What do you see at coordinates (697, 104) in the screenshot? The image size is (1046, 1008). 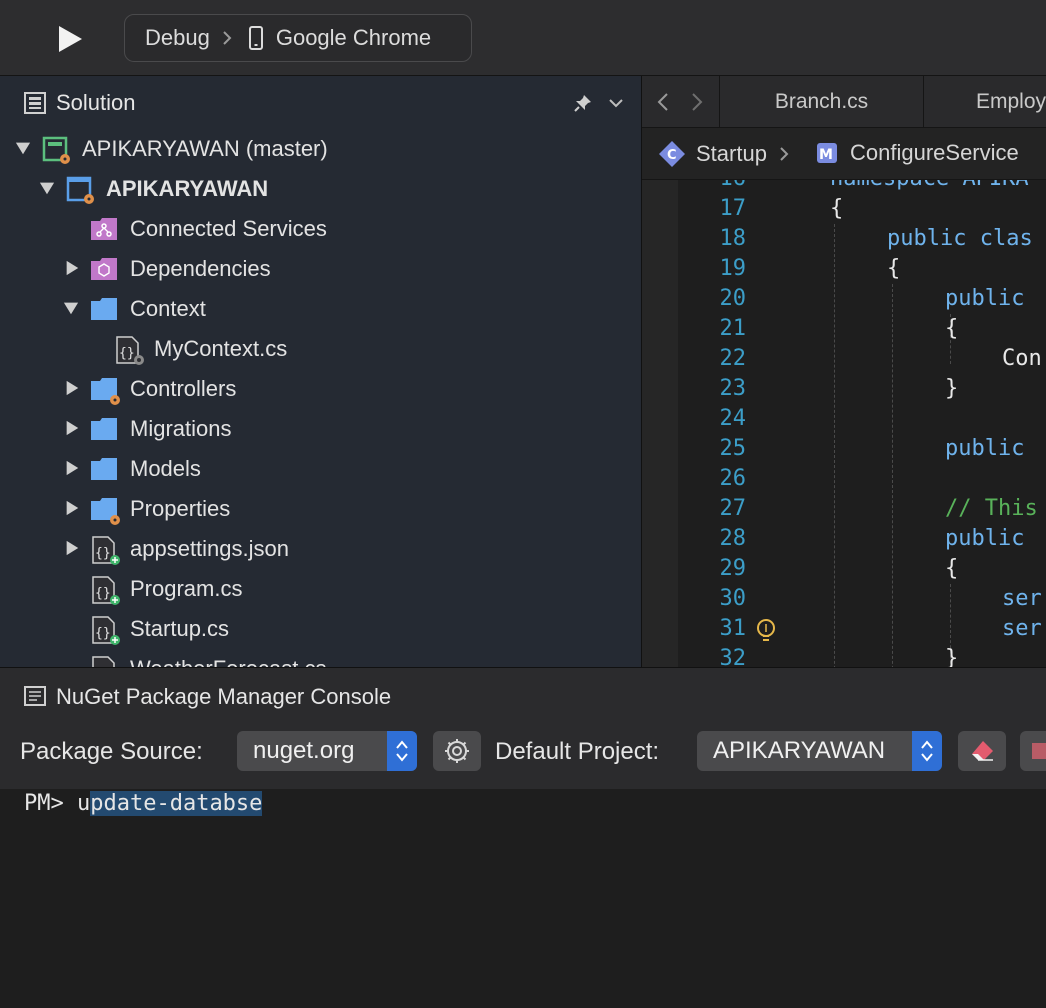 I see `tab-forward-icon` at bounding box center [697, 104].